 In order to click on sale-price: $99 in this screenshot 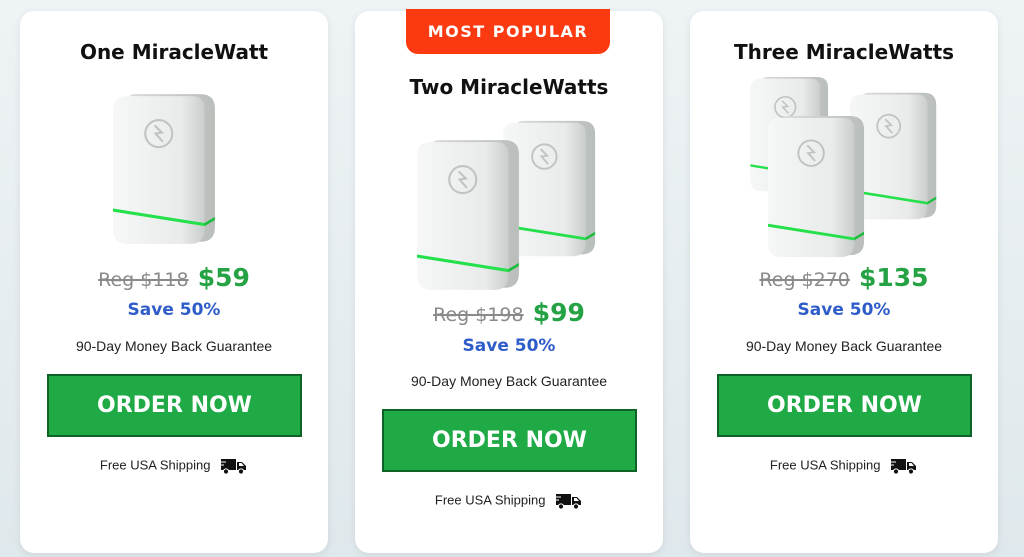, I will do `click(558, 312)`.